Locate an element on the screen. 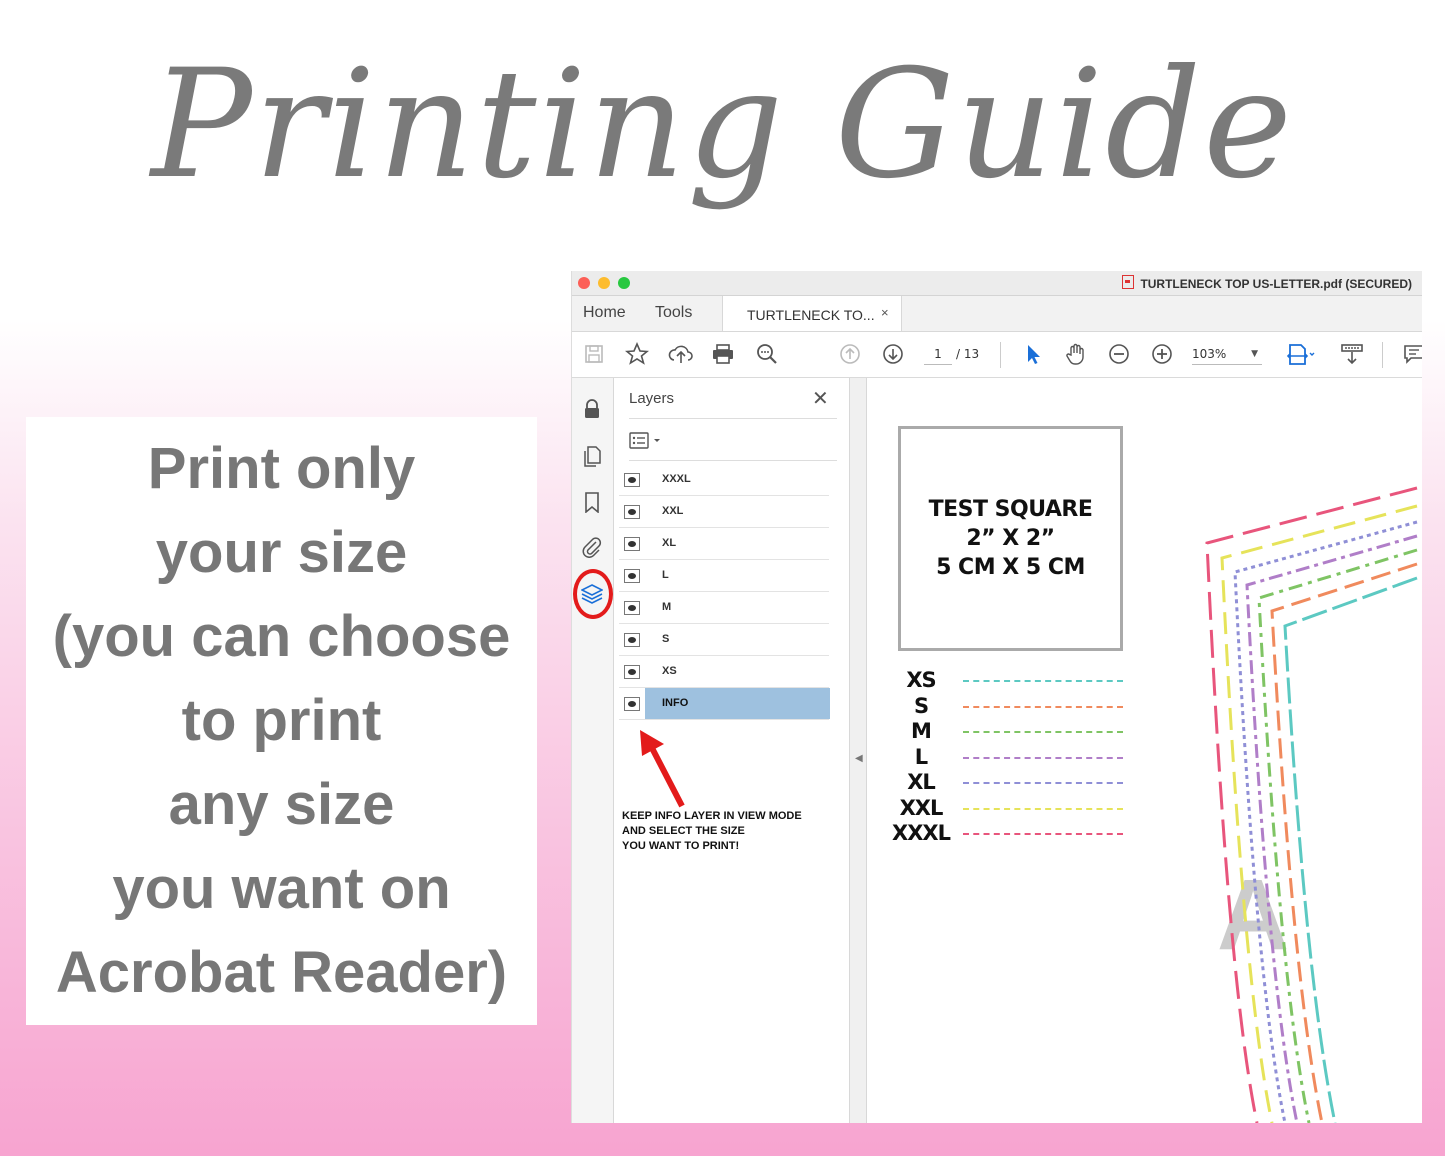  red-arrow-icon is located at coordinates (662, 769).